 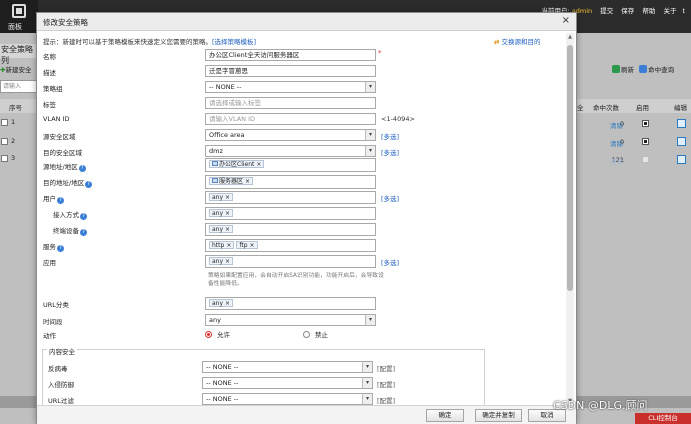 What do you see at coordinates (497, 42) in the screenshot?
I see `swap-icon: ⇄` at bounding box center [497, 42].